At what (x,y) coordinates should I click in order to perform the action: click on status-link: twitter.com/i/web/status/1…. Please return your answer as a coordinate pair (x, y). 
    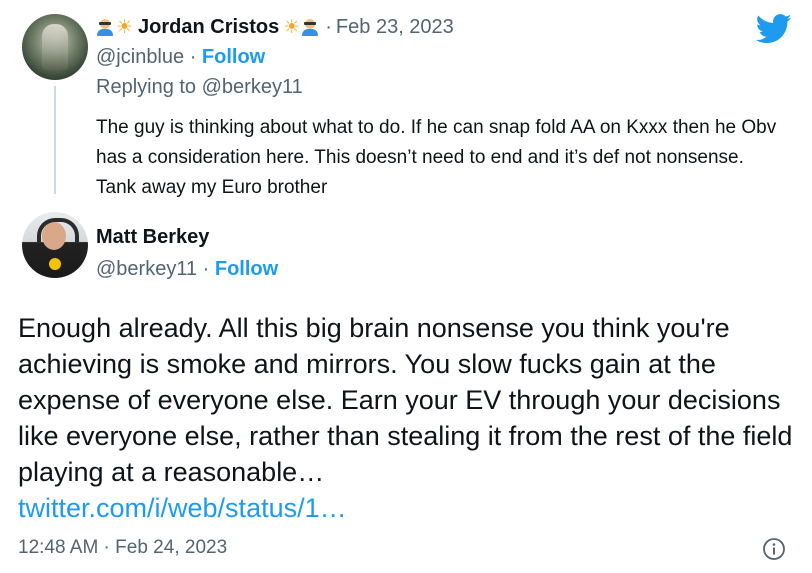
    Looking at the image, I should click on (182, 508).